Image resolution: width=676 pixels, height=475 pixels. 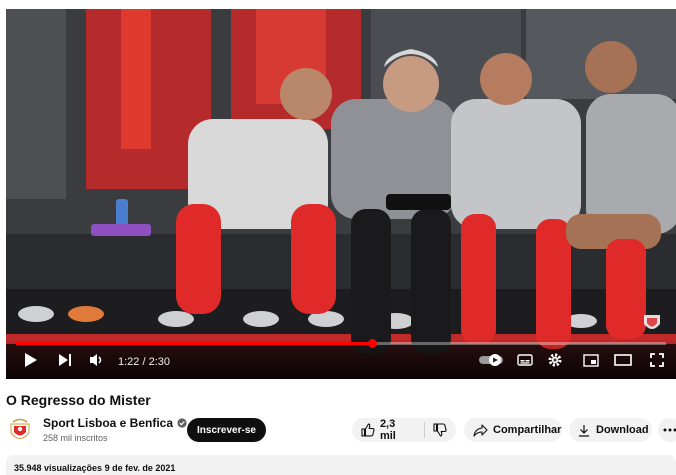 I want to click on theater-mode-button, so click(x=623, y=360).